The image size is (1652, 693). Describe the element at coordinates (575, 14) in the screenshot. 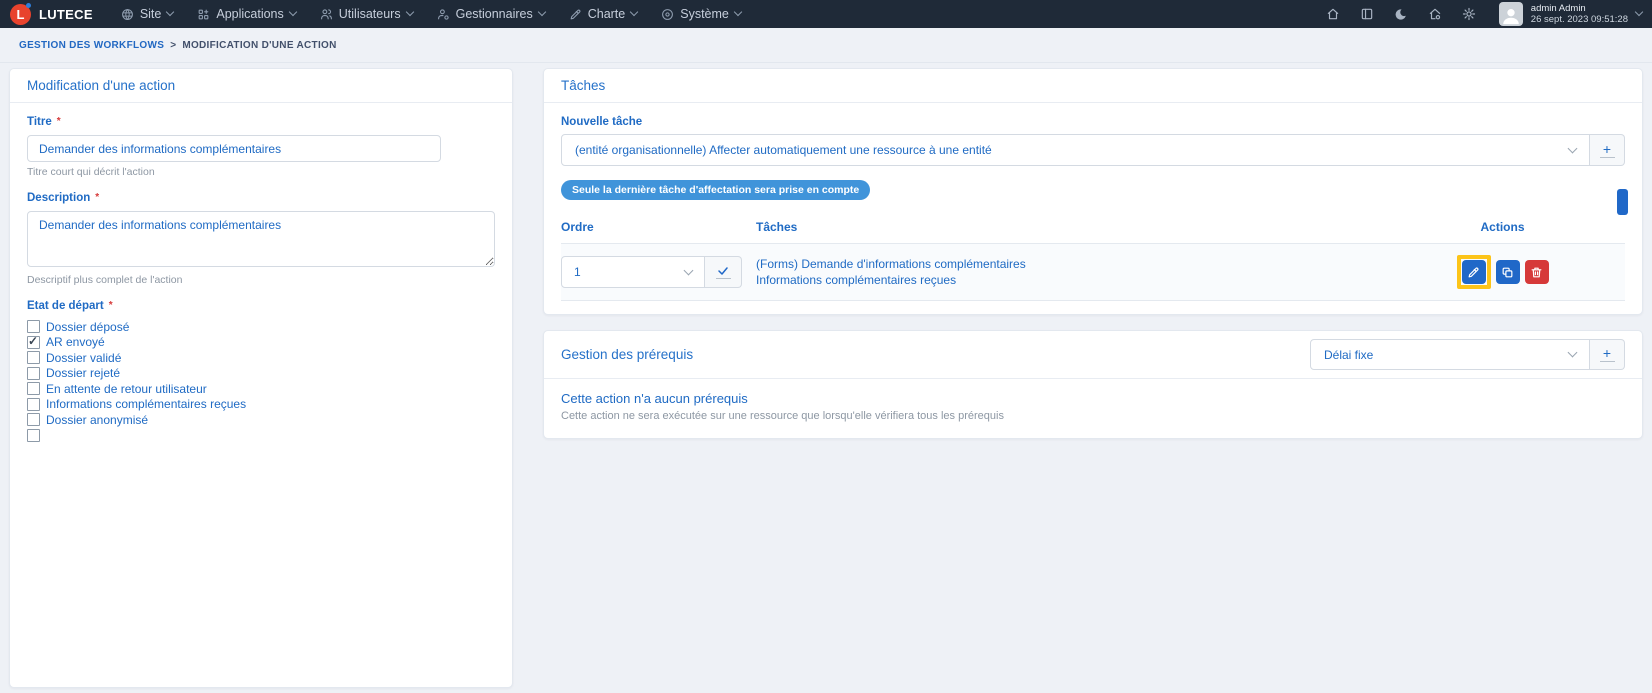

I see `pen-icon` at that location.